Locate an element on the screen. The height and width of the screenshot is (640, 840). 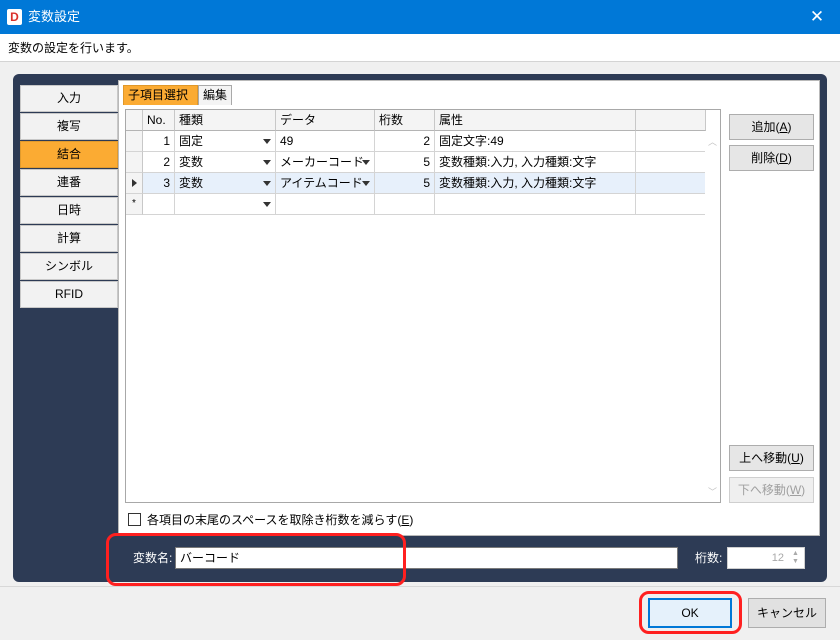
move-down-button: 下へ移動(W) is located at coordinates (771, 490).